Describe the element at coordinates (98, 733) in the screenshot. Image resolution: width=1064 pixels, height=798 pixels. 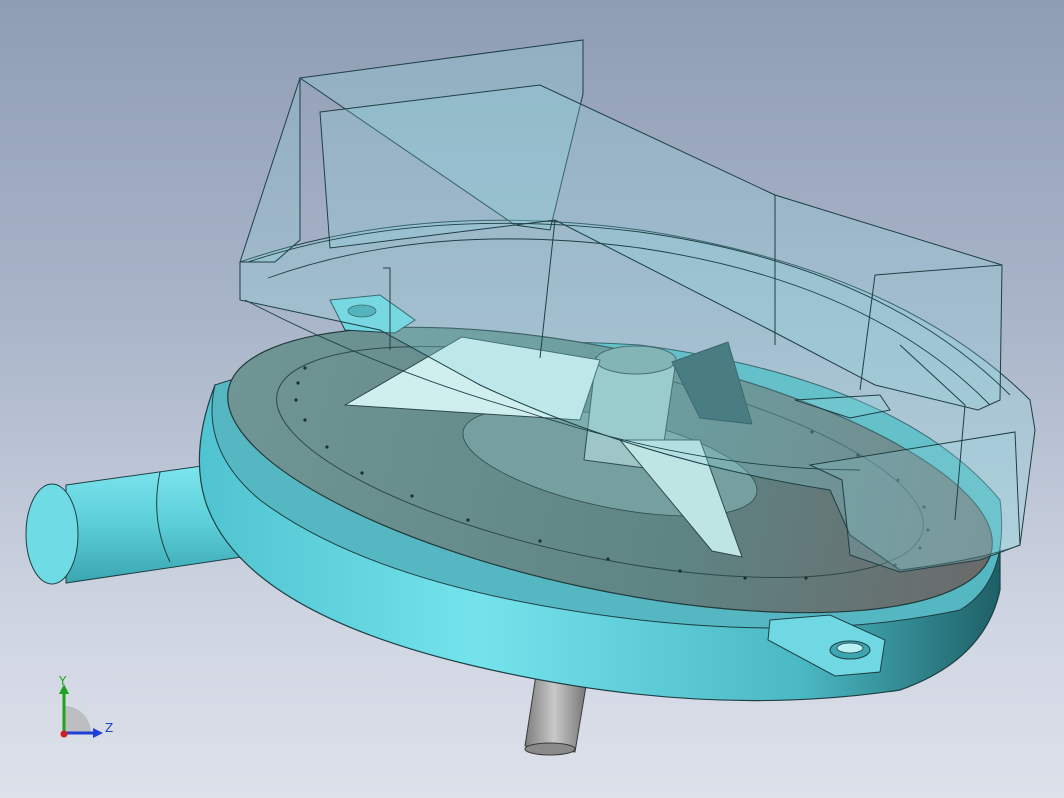
I see `z-axis-arrow-head` at that location.